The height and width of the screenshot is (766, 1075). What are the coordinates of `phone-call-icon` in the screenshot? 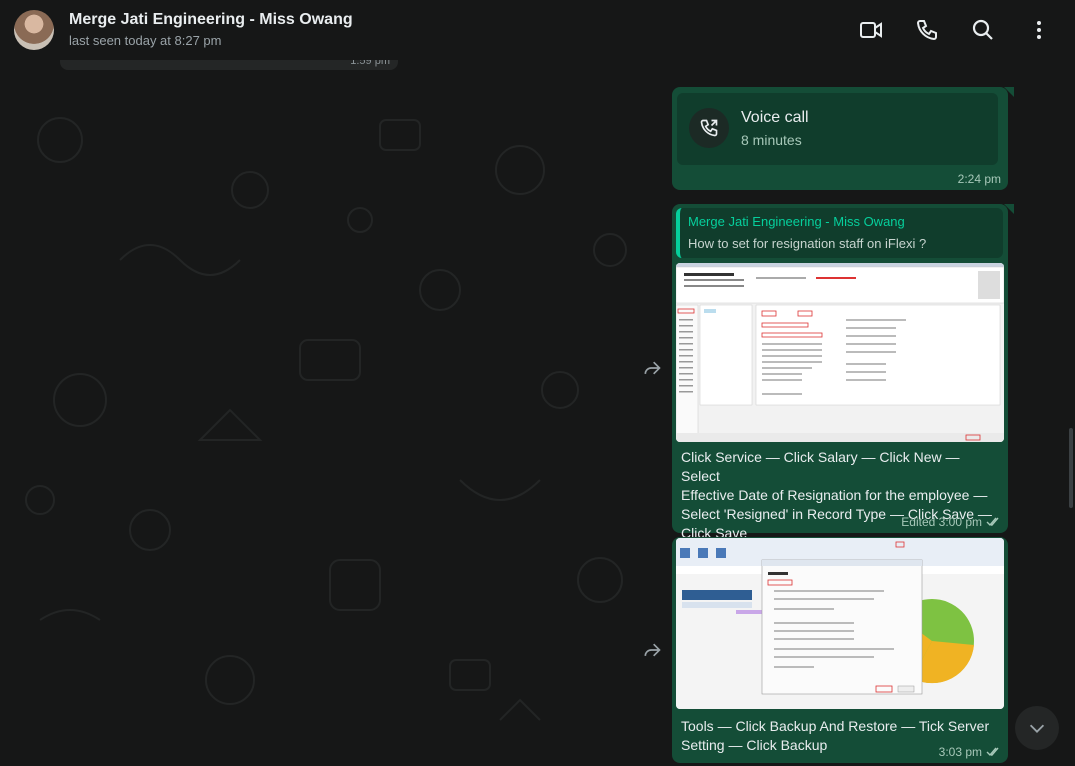 It's located at (709, 128).